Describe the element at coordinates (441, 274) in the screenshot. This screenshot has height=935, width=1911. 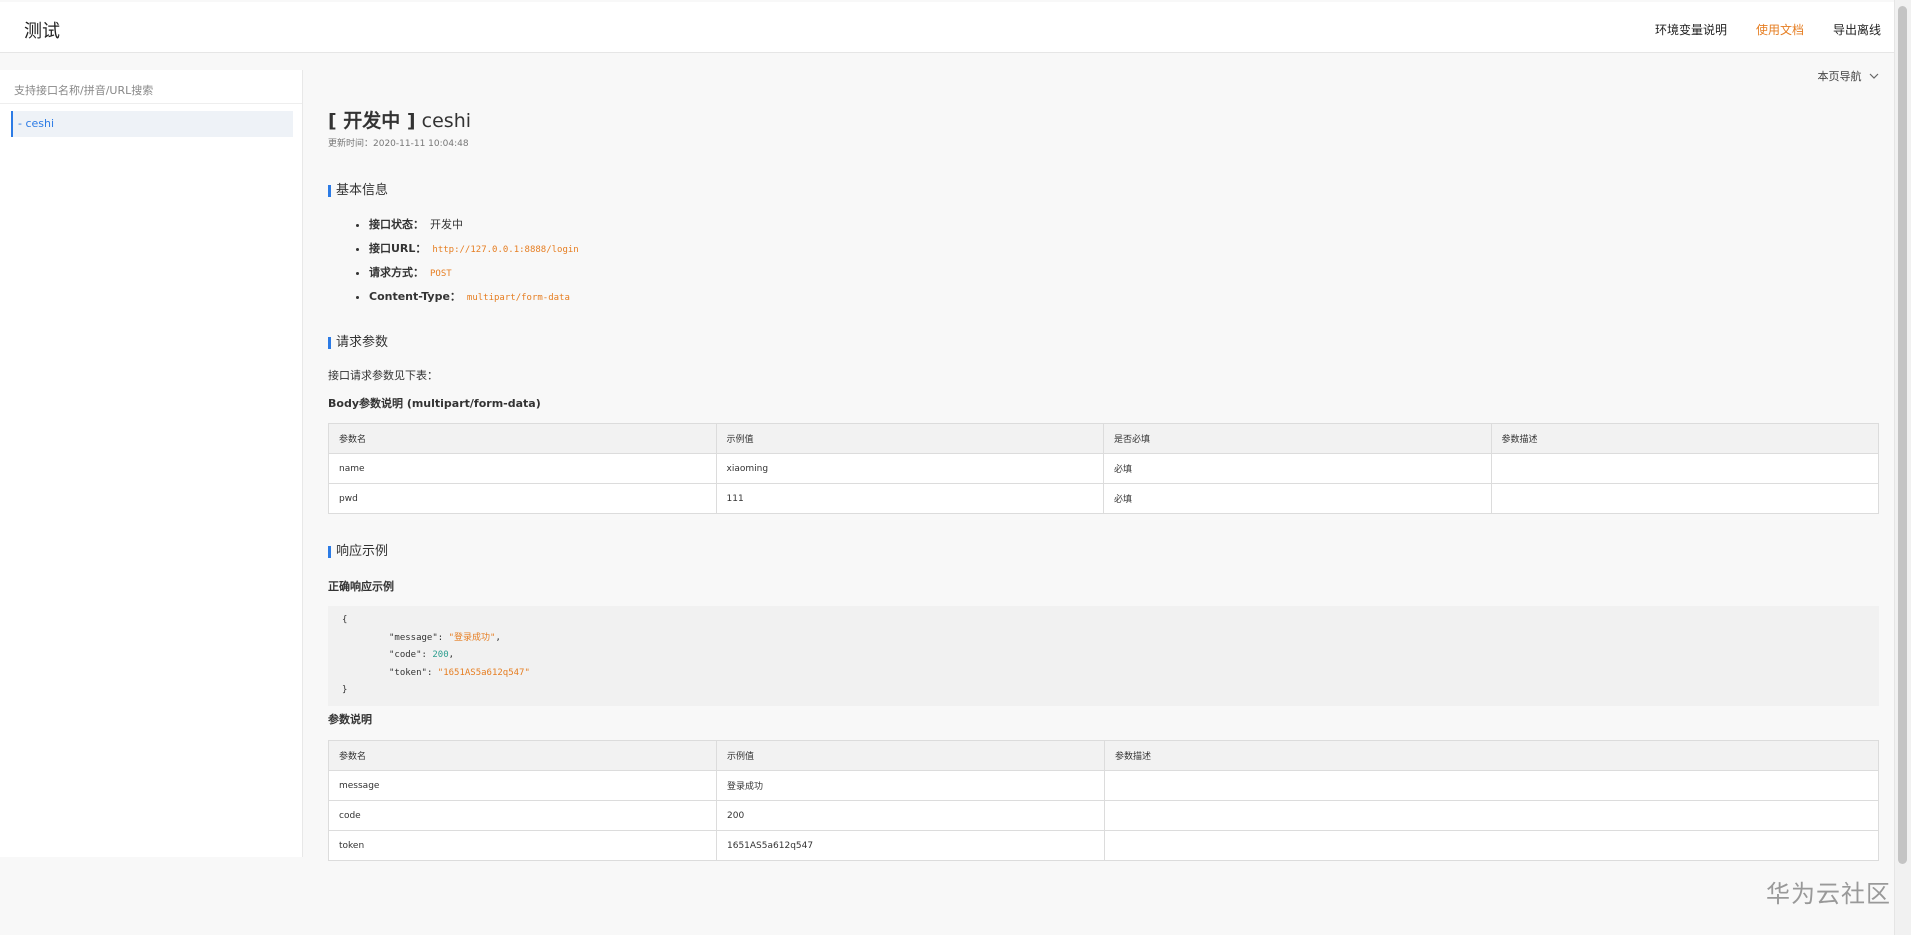
I see `info-value: POST` at that location.